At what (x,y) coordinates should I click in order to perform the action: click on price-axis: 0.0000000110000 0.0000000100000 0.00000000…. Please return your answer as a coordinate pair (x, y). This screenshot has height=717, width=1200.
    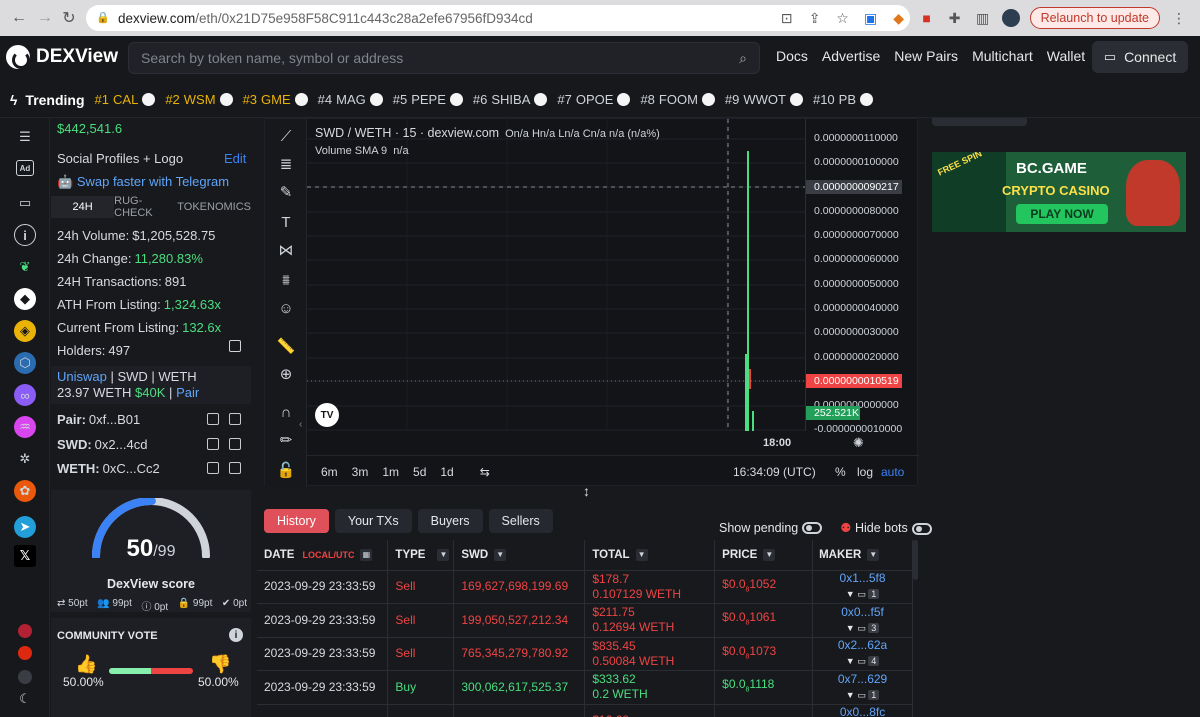
    Looking at the image, I should click on (859, 277).